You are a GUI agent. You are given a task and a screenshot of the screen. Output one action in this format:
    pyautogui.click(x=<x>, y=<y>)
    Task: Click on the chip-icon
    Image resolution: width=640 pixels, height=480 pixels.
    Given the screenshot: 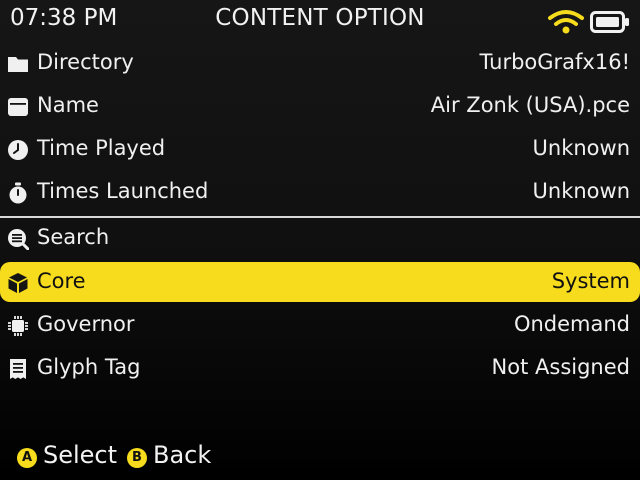 What is the action you would take?
    pyautogui.click(x=18, y=326)
    